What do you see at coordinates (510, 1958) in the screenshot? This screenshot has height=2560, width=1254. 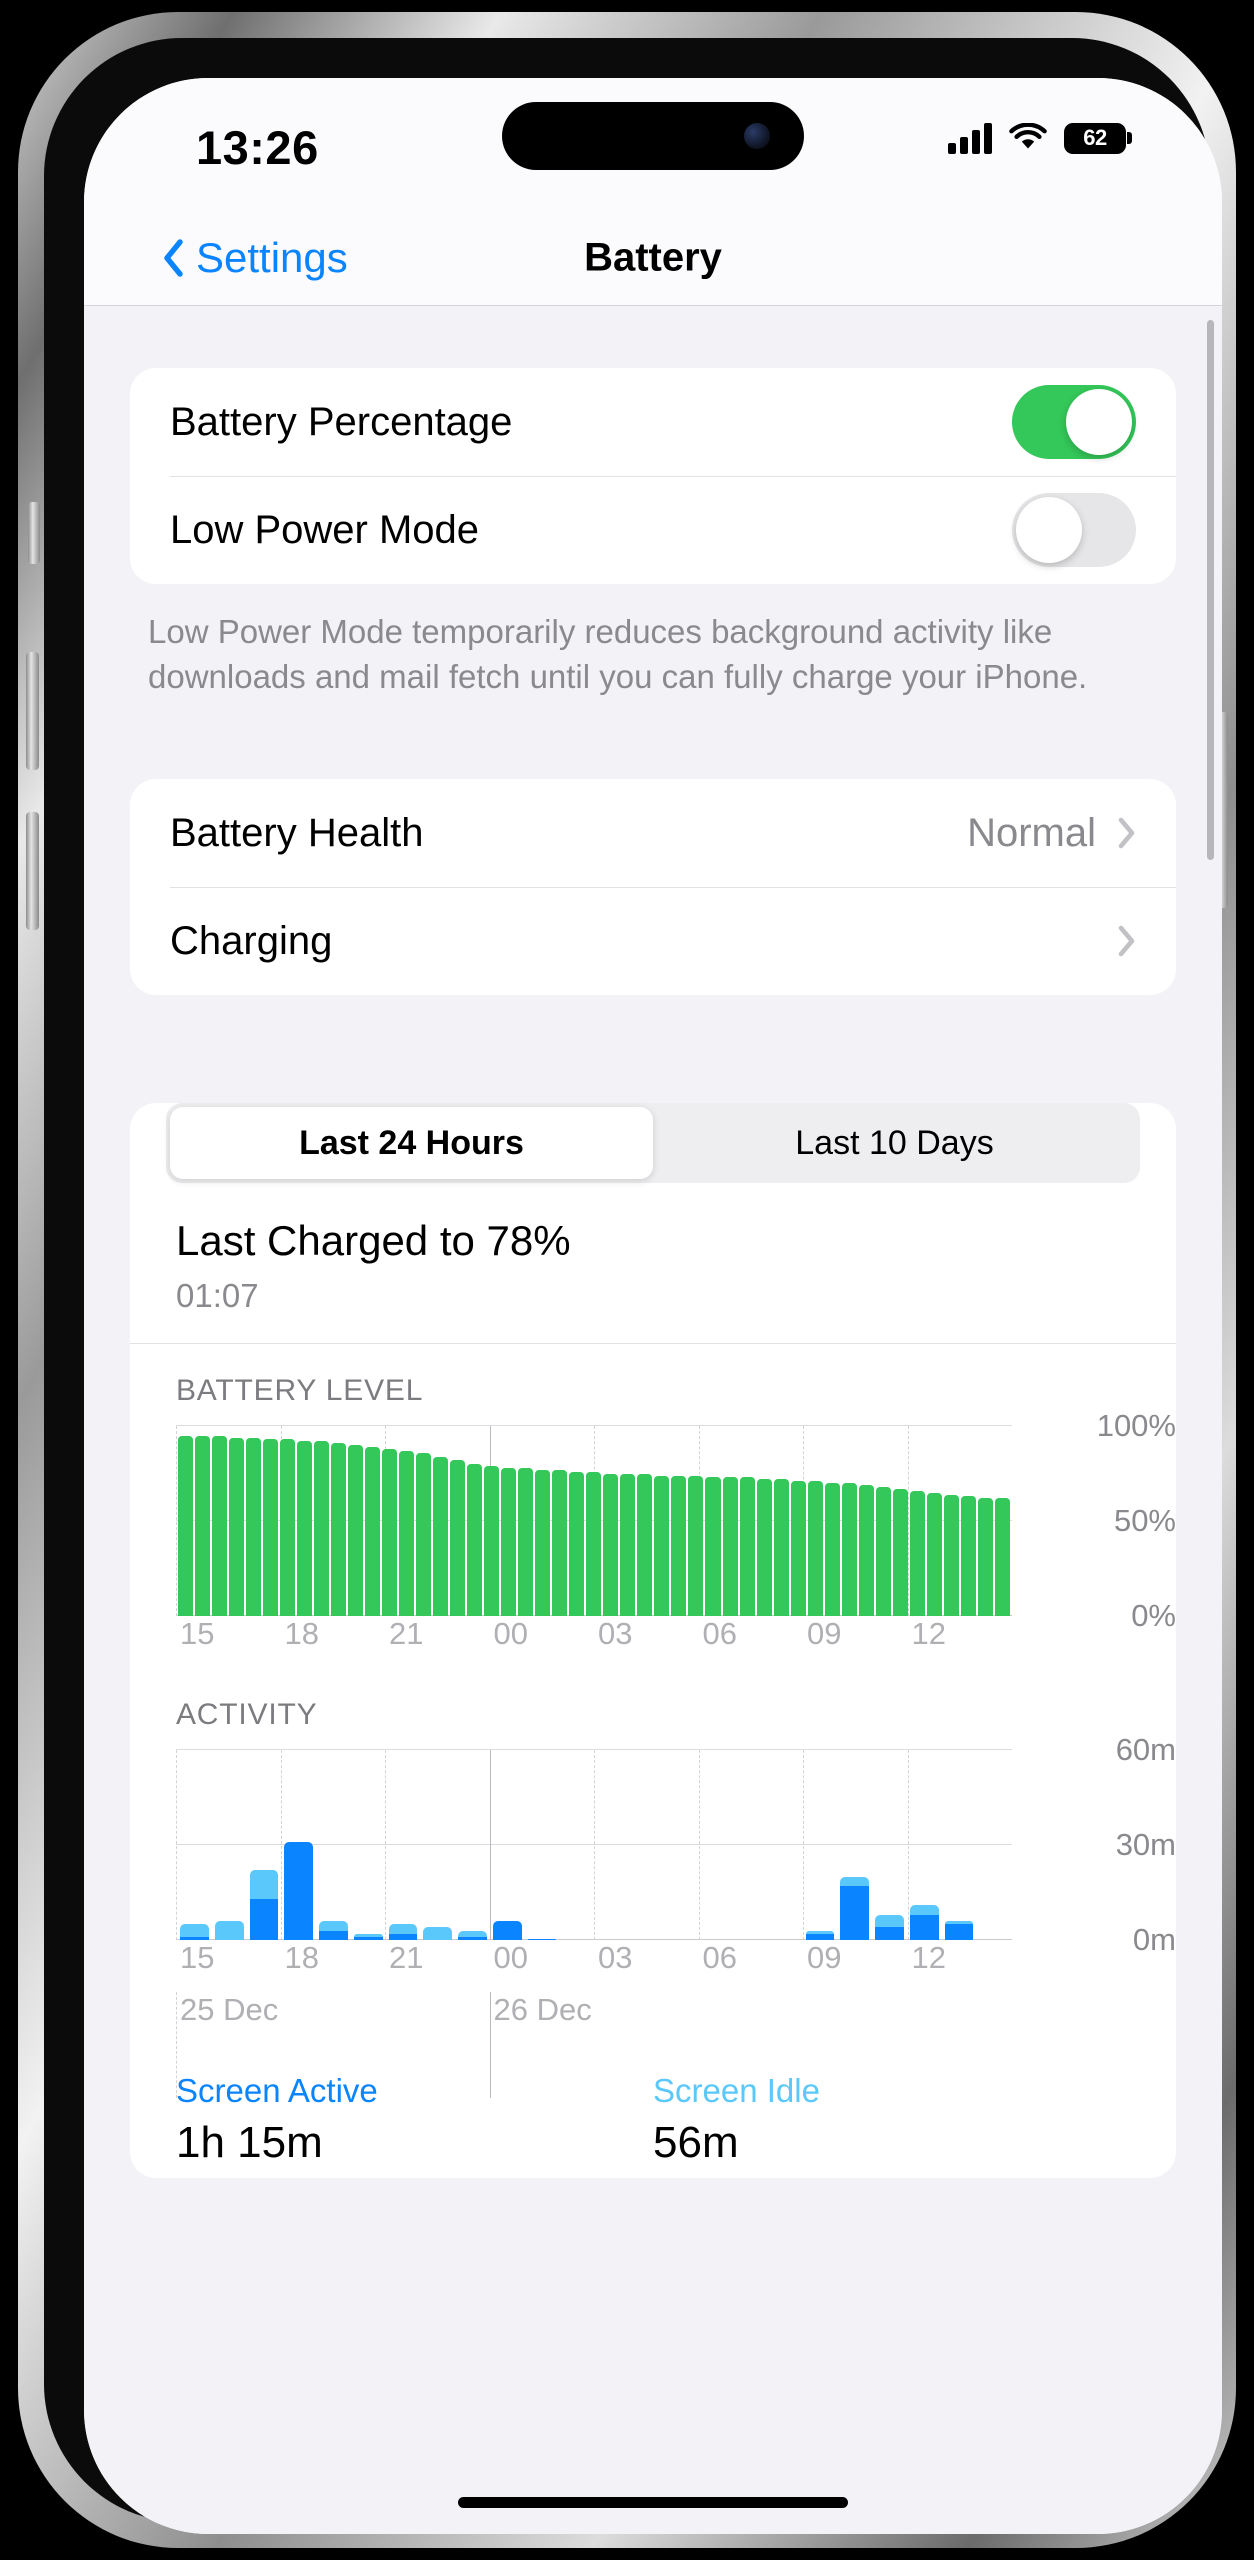 I see `axis-tick-label: 00` at bounding box center [510, 1958].